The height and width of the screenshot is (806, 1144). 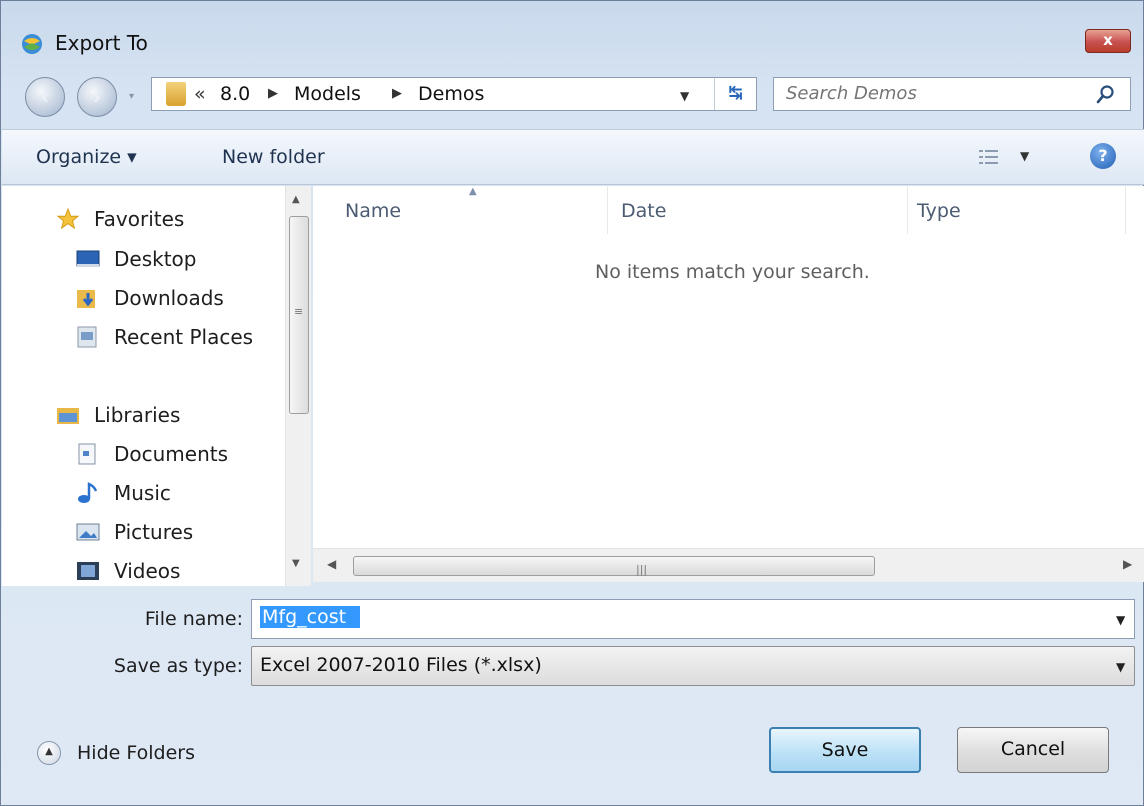 What do you see at coordinates (936, 93) in the screenshot?
I see `search-input` at bounding box center [936, 93].